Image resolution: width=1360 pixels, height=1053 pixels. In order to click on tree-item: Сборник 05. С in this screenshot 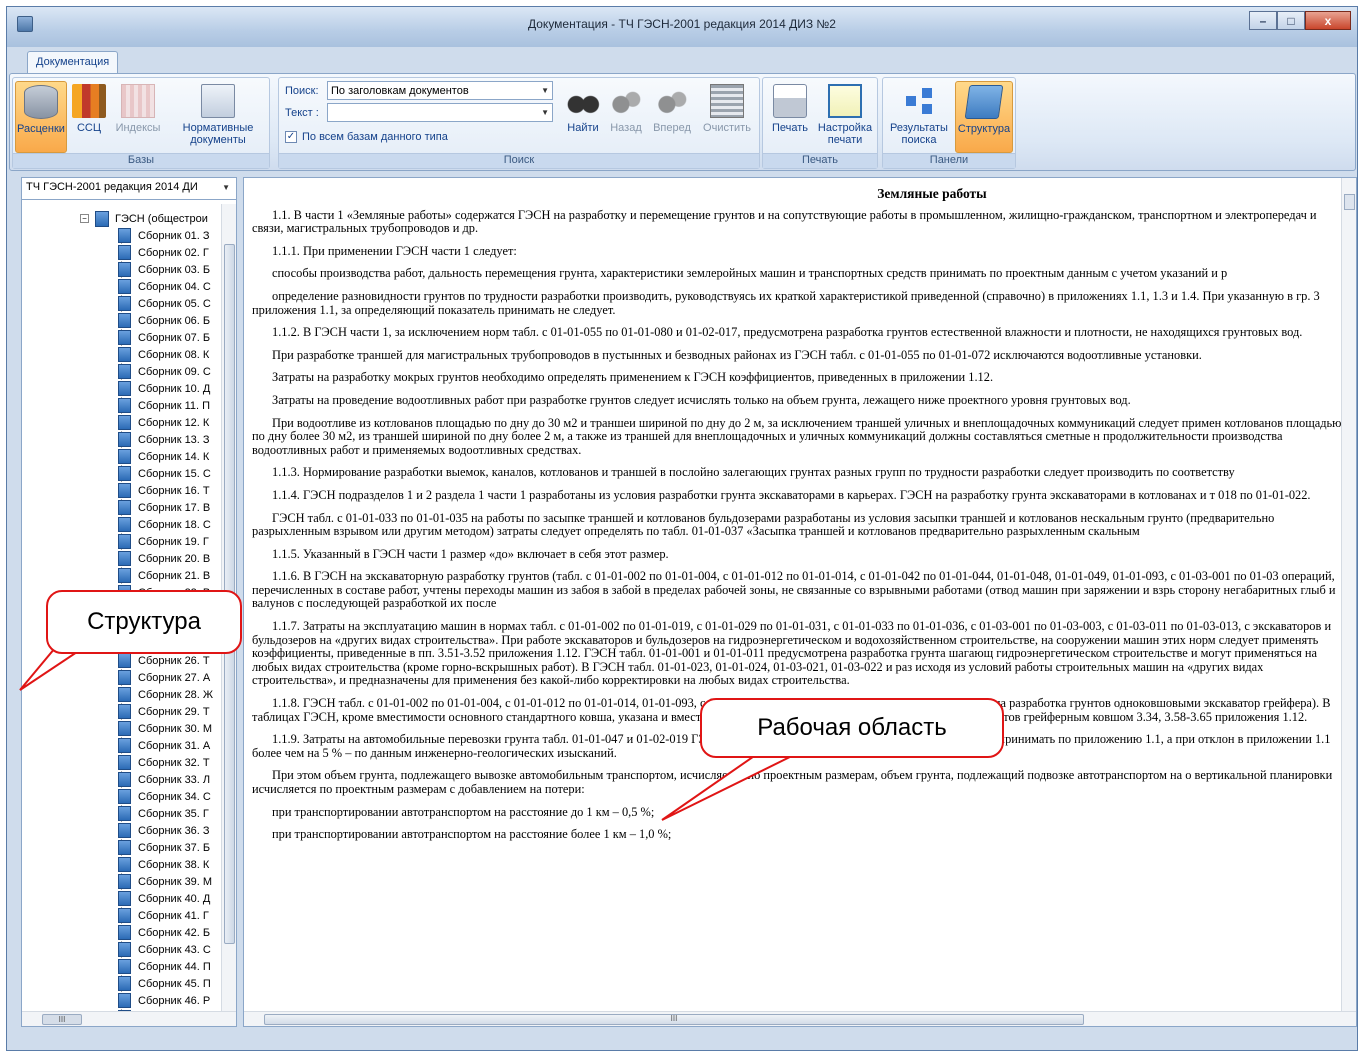, I will do `click(169, 303)`.